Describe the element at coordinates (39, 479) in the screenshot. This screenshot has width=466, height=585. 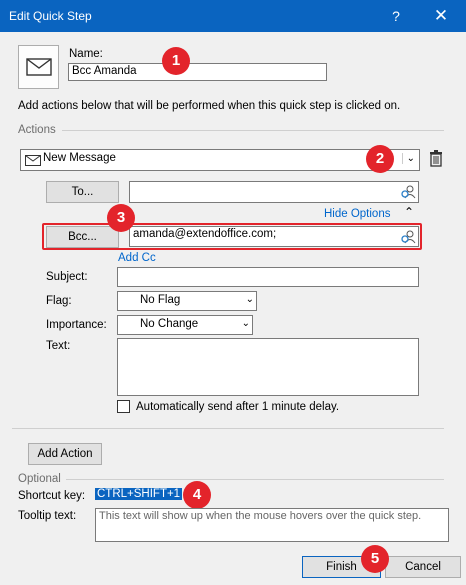
I see `optional-group-label: Optional` at that location.